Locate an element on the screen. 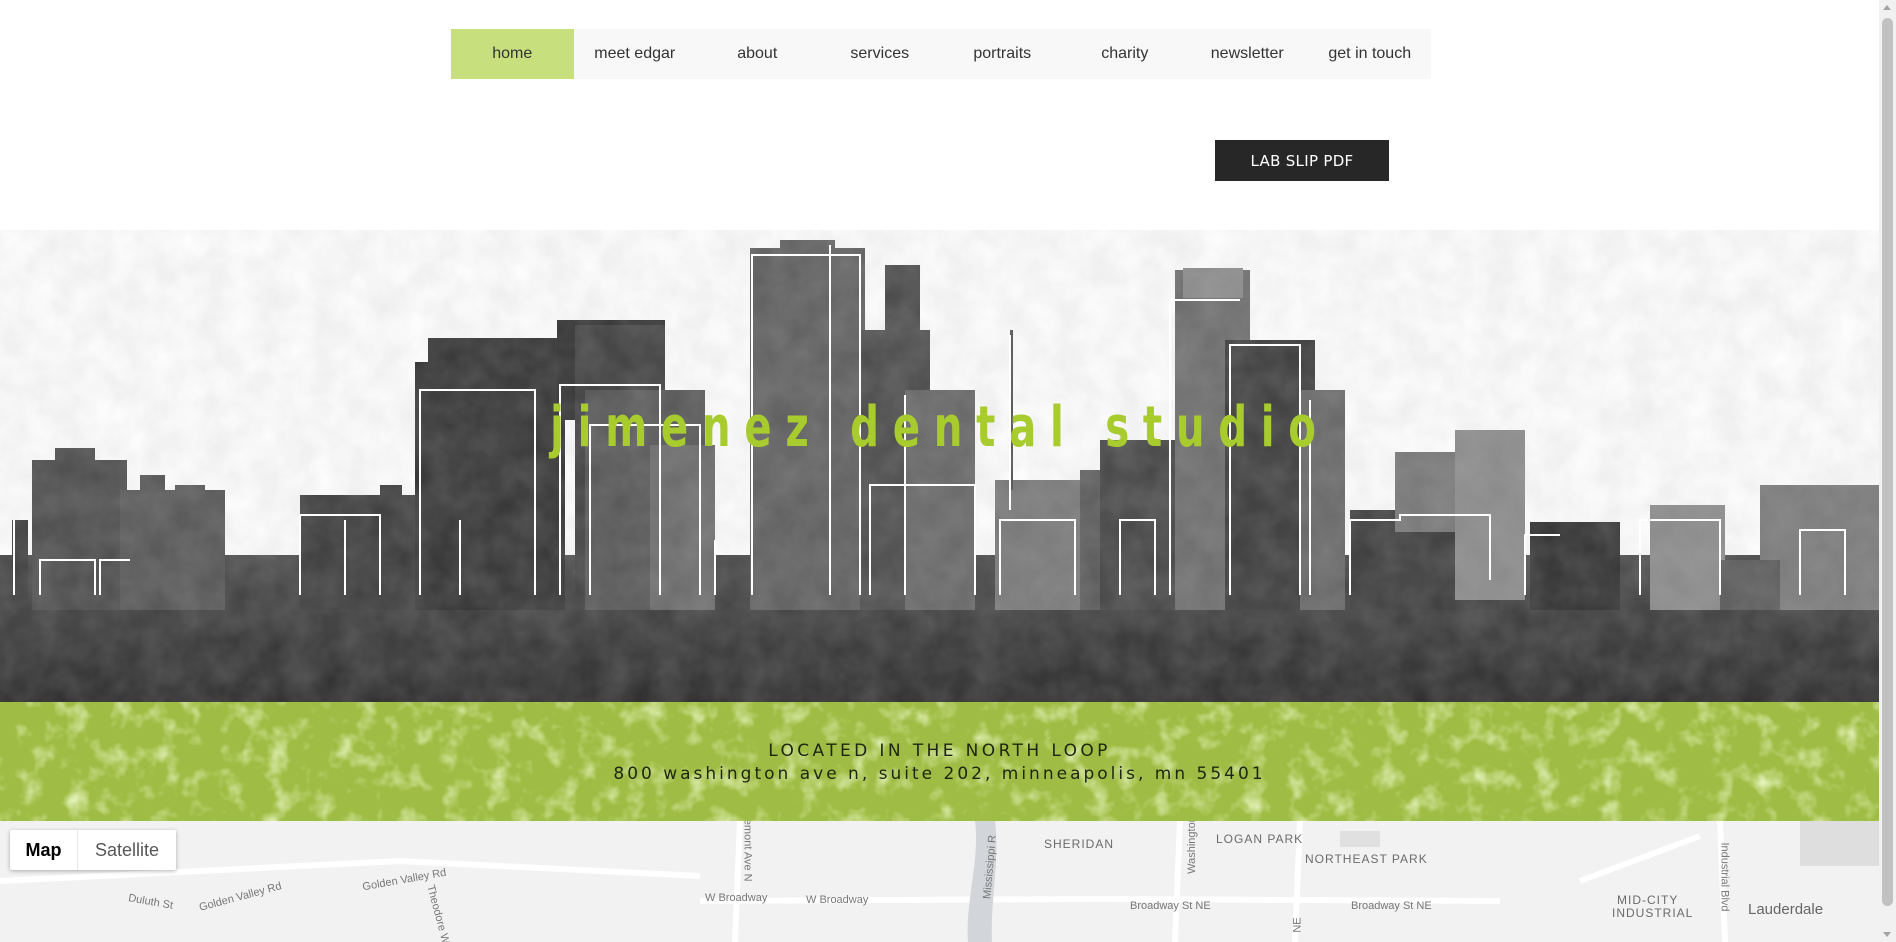 This screenshot has width=1896, height=942. vertical-scrollbar is located at coordinates (1887, 471).